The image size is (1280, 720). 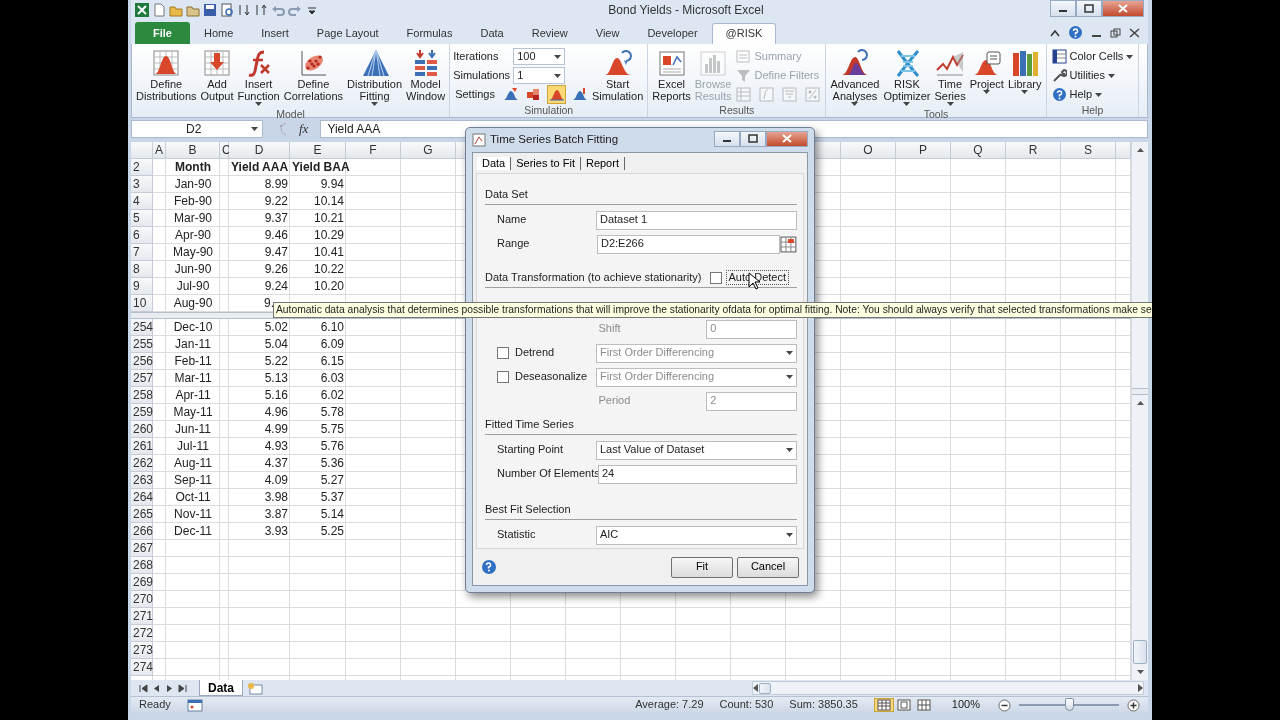 What do you see at coordinates (276, 361) in the screenshot?
I see `table-cell-text: 5.22` at bounding box center [276, 361].